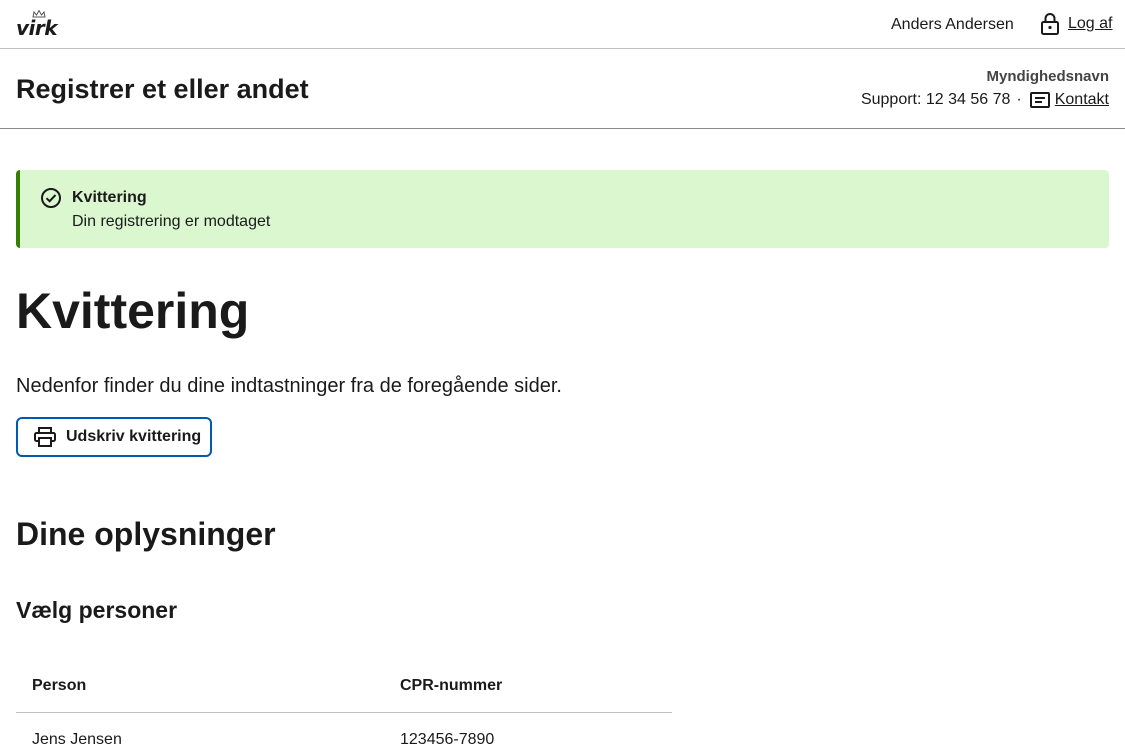 This screenshot has height=745, width=1125. Describe the element at coordinates (562, 24) in the screenshot. I see `top-header: virk Anders Andersen Log af` at that location.